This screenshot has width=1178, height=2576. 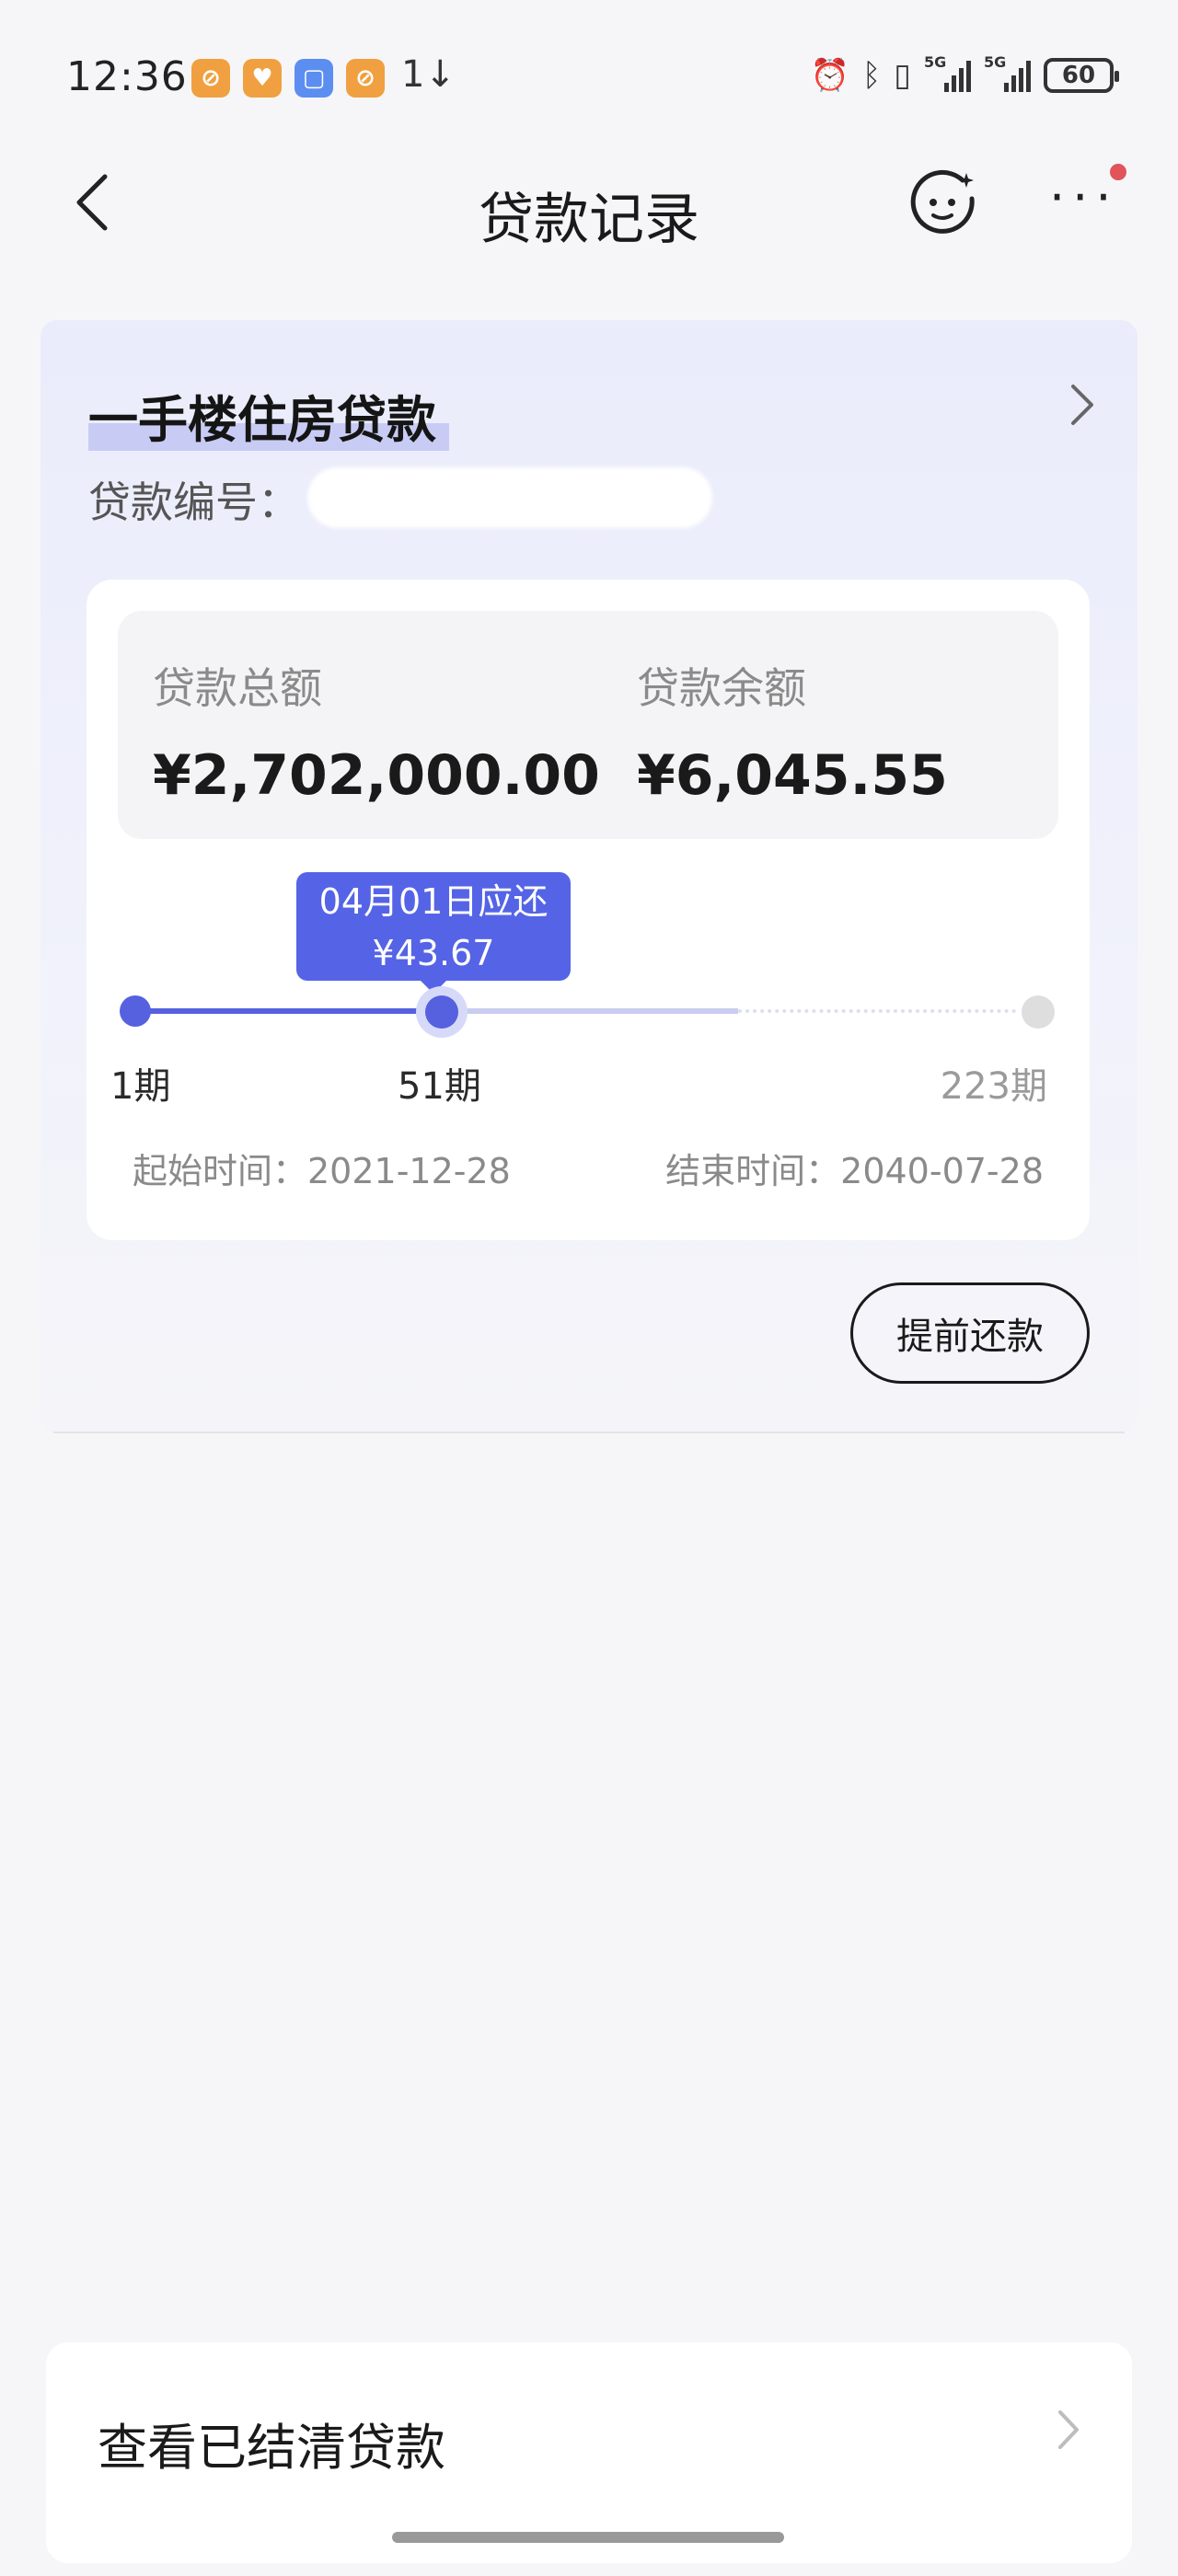 I want to click on balance-value: ¥6,045.55, so click(x=792, y=775).